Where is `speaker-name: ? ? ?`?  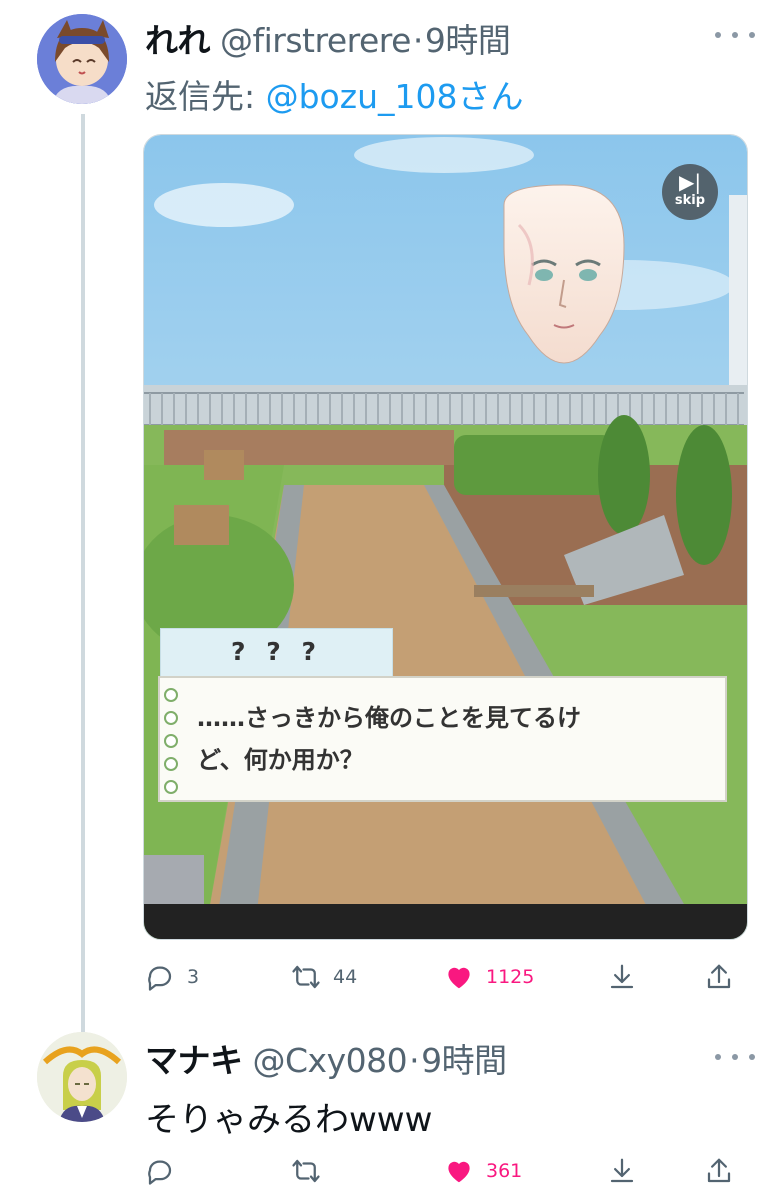
speaker-name: ? ? ? is located at coordinates (276, 651).